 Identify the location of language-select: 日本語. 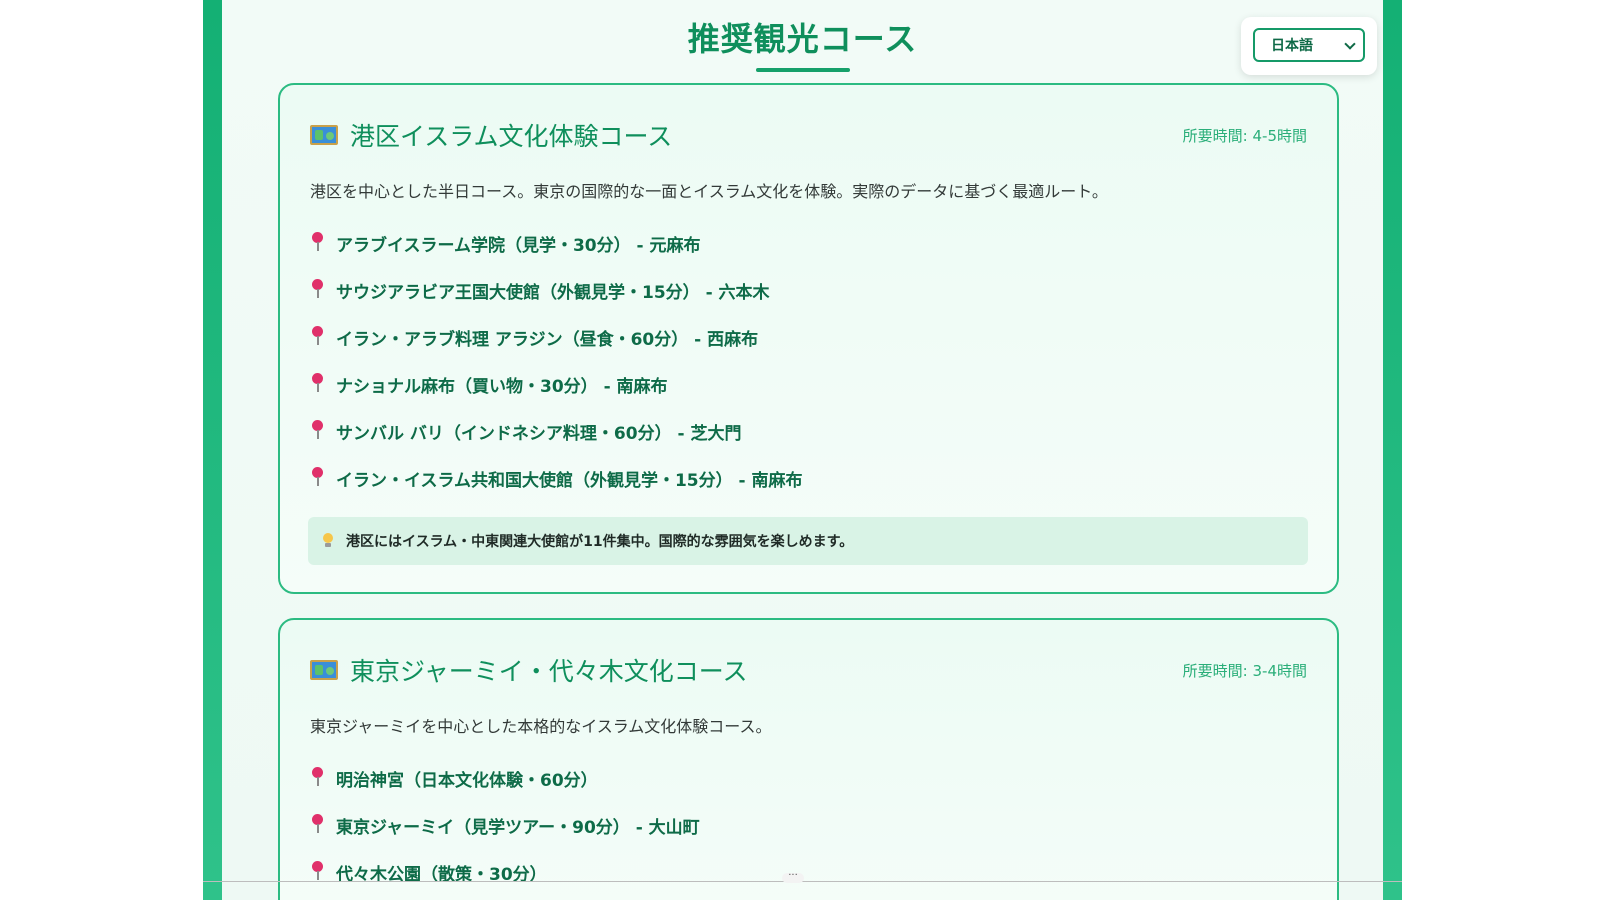
(1309, 45).